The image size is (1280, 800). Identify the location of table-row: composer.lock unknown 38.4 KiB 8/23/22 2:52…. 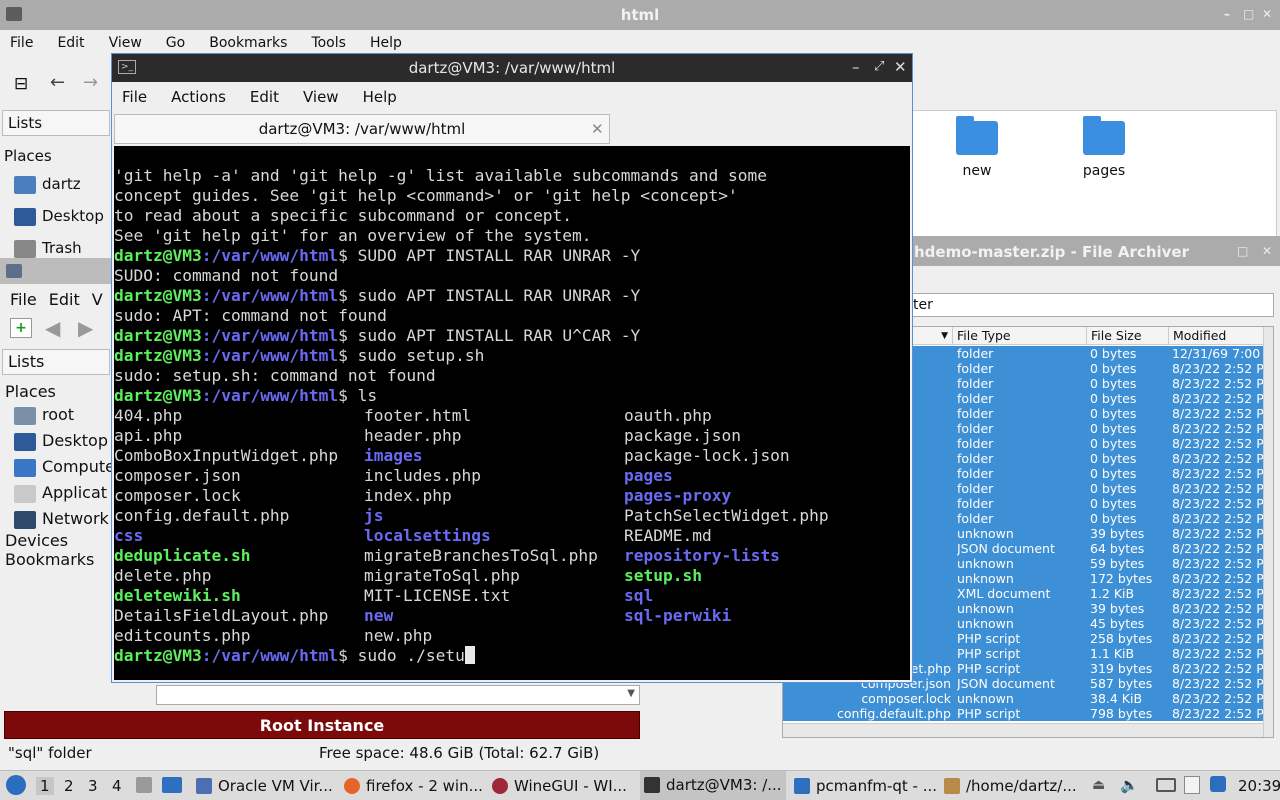
(1023, 698).